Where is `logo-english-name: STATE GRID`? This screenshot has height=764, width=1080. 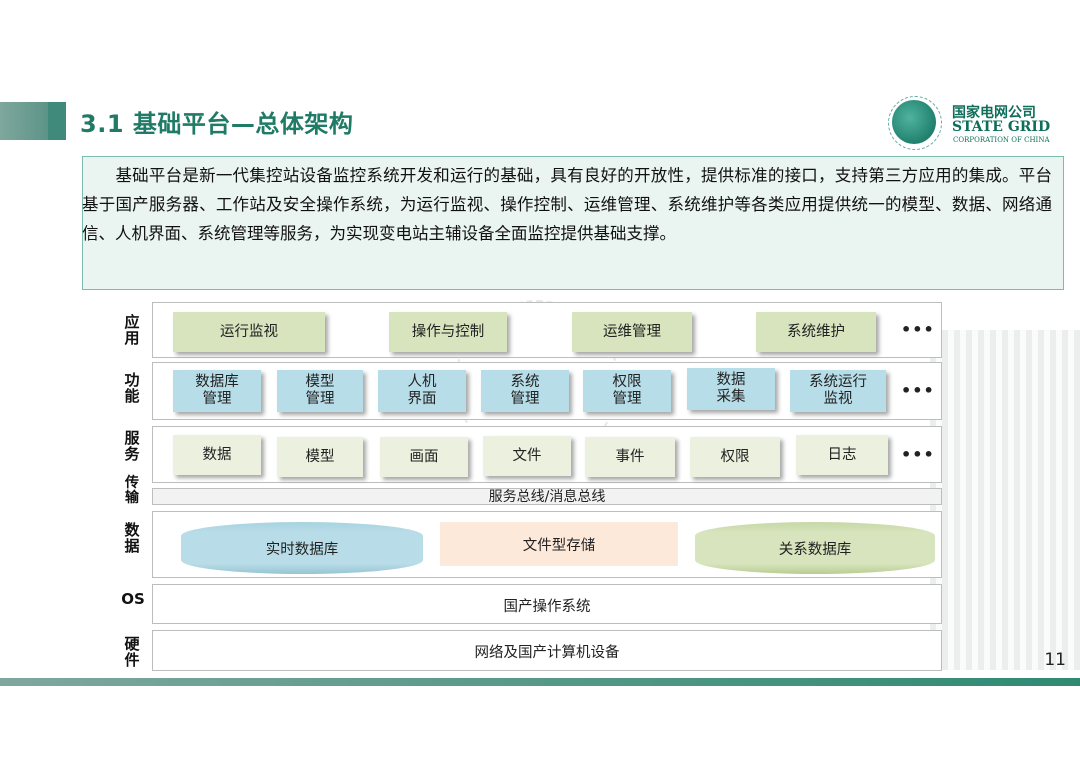
logo-english-name: STATE GRID is located at coordinates (1001, 127).